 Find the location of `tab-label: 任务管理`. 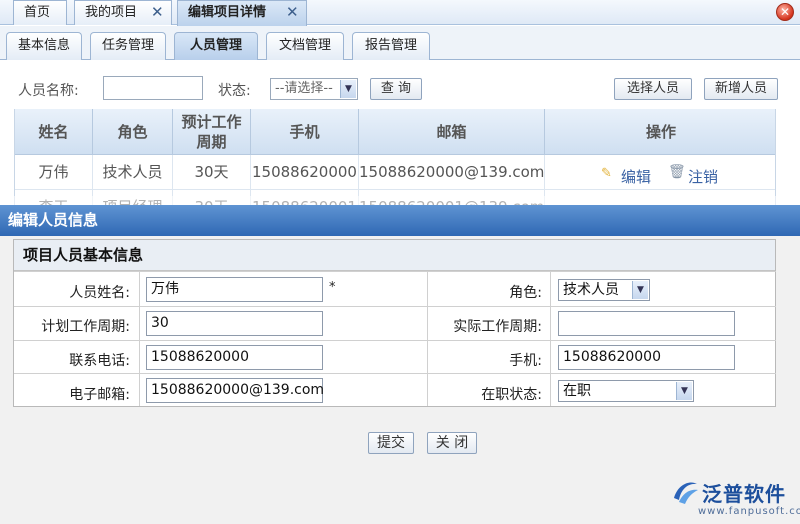

tab-label: 任务管理 is located at coordinates (127, 45).